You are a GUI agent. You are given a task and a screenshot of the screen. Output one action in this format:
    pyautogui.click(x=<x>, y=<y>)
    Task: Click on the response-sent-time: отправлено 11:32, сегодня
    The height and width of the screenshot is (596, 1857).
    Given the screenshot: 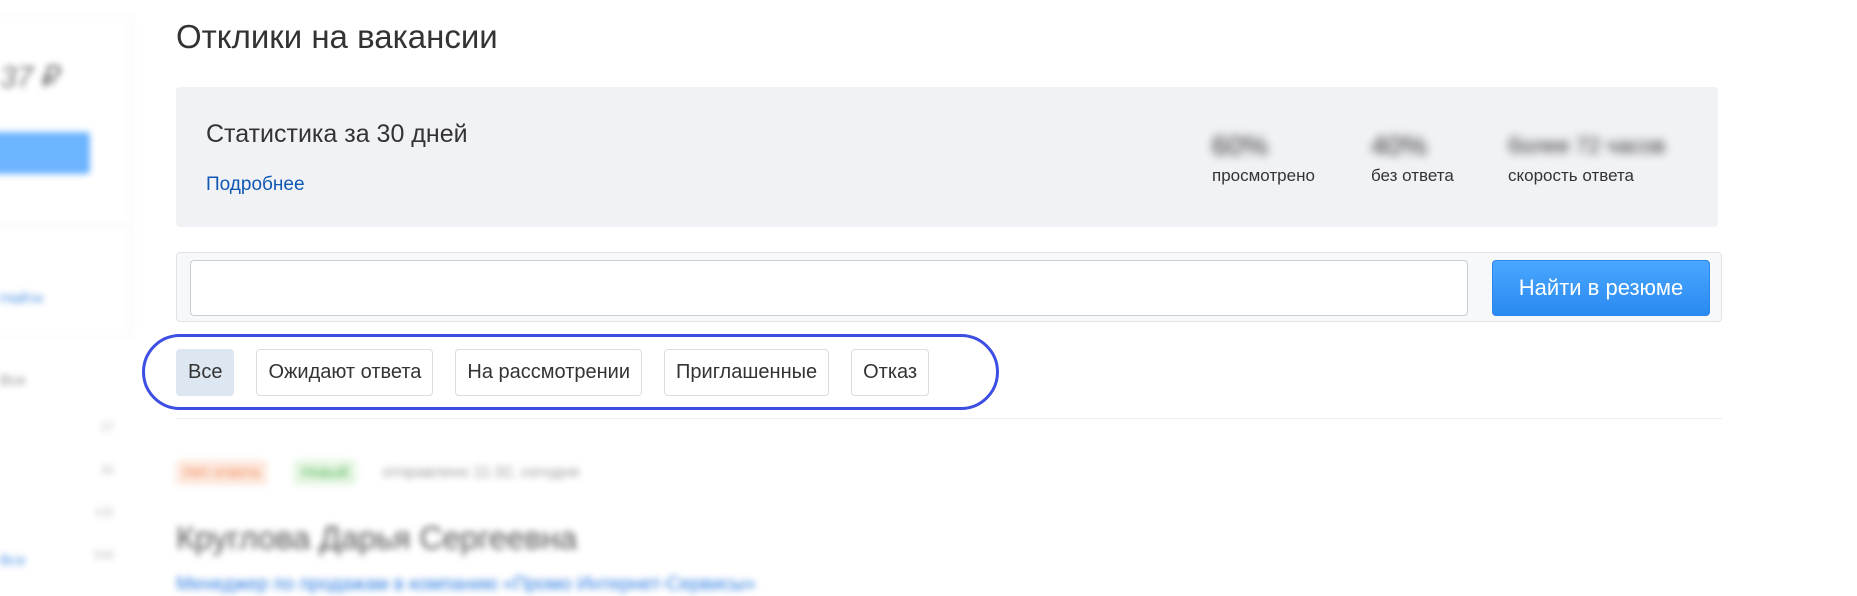 What is the action you would take?
    pyautogui.click(x=480, y=472)
    